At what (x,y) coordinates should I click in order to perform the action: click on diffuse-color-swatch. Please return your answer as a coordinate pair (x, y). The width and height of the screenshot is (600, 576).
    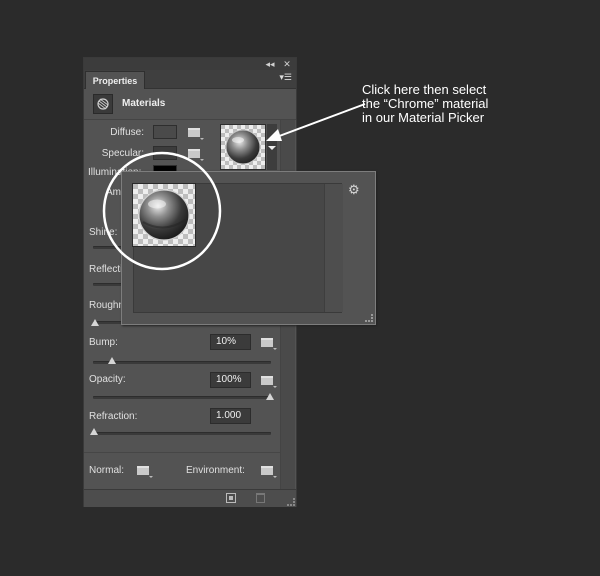
    Looking at the image, I should click on (165, 132).